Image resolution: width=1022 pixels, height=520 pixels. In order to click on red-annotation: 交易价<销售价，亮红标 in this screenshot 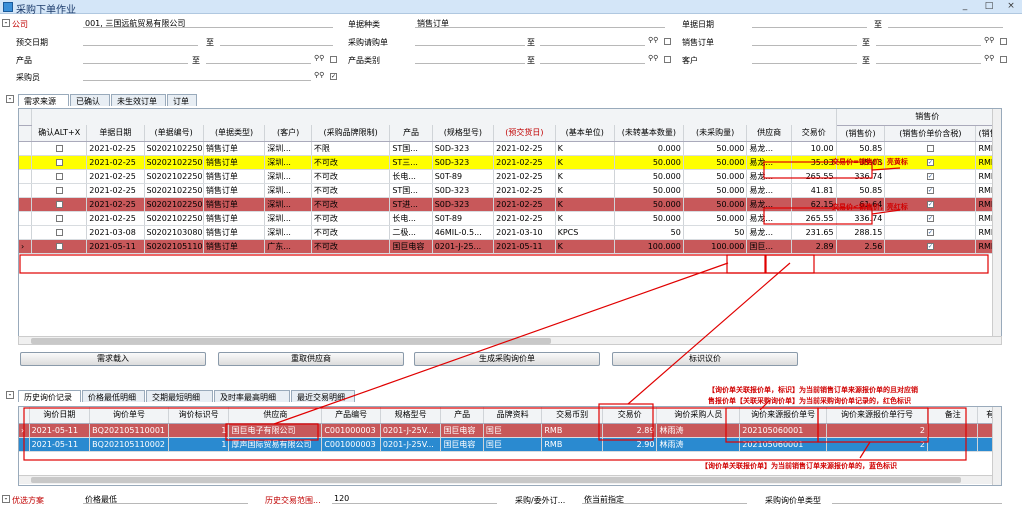, I will do `click(870, 207)`.